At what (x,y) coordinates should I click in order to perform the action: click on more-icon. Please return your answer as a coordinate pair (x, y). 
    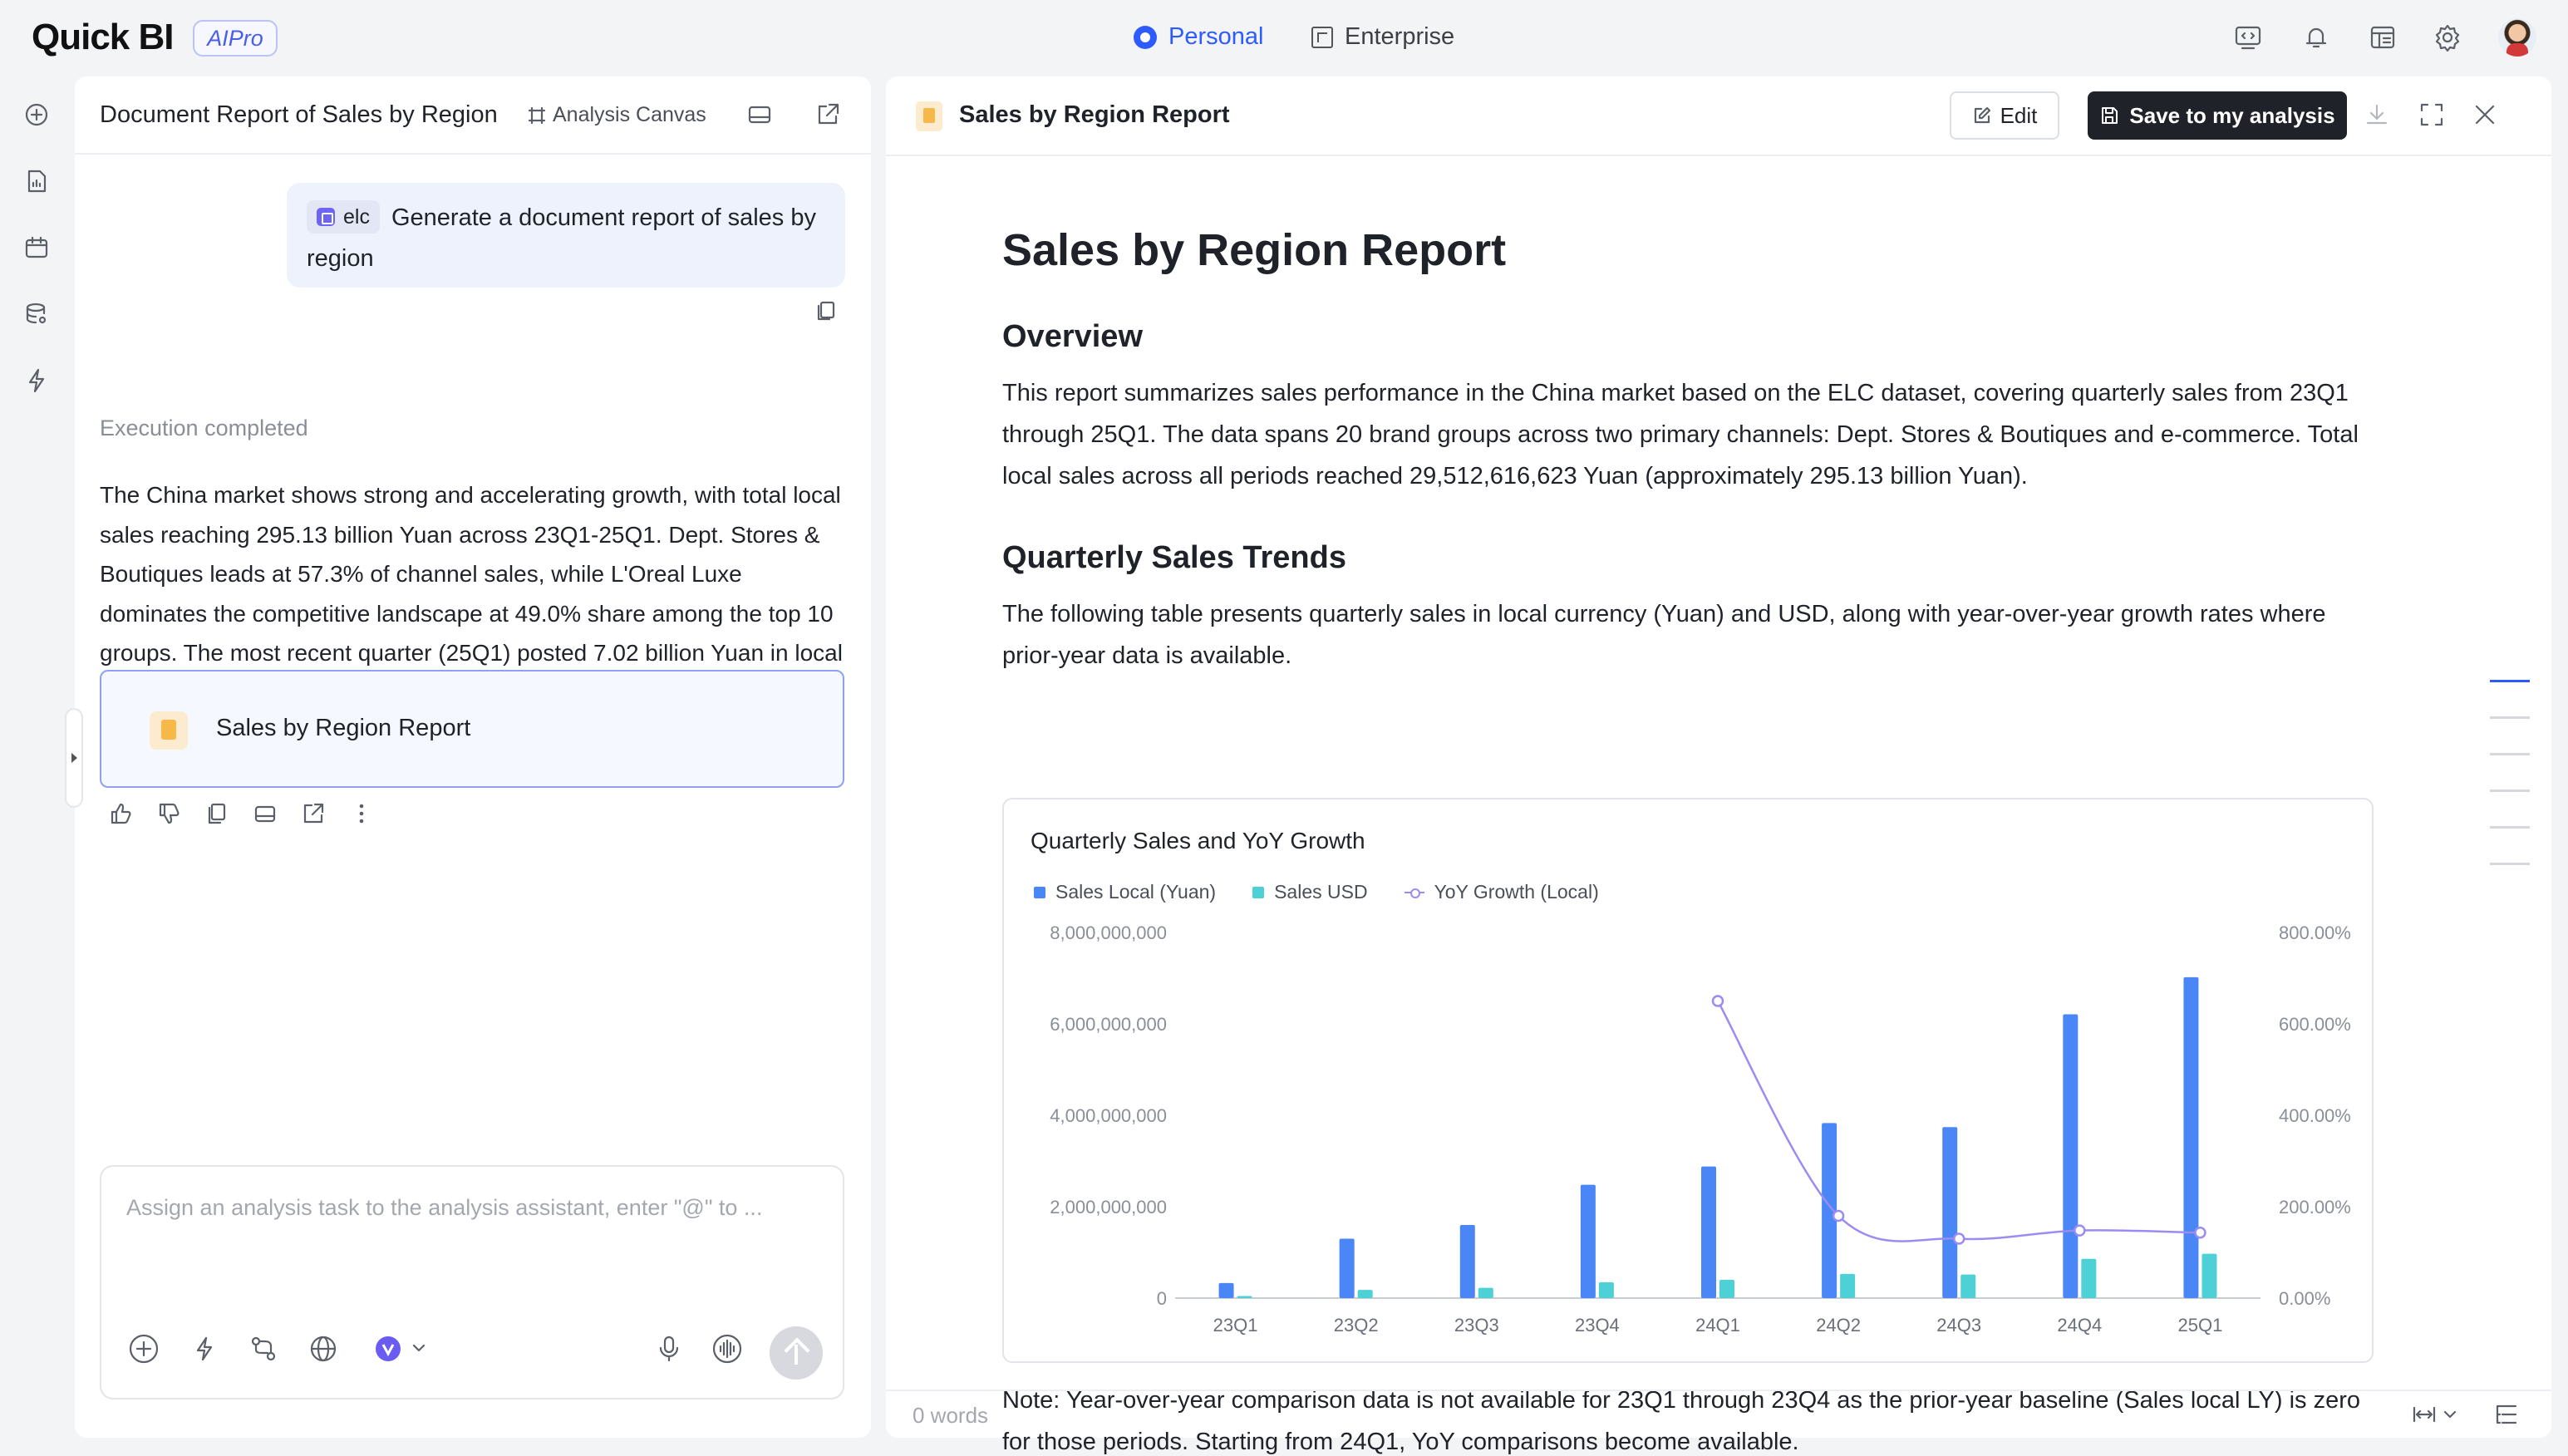
    Looking at the image, I should click on (361, 813).